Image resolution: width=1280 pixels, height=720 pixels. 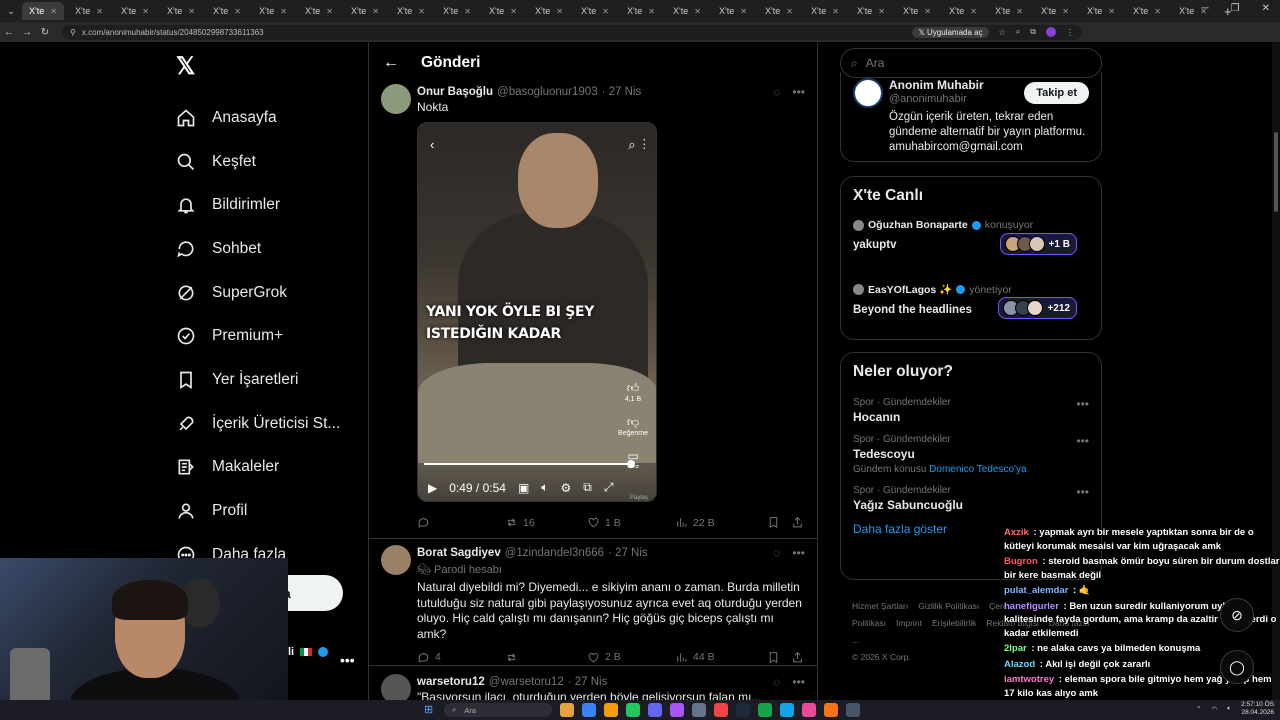 What do you see at coordinates (498, 710) in the screenshot?
I see `taskbar-search: ⌕ Ara` at bounding box center [498, 710].